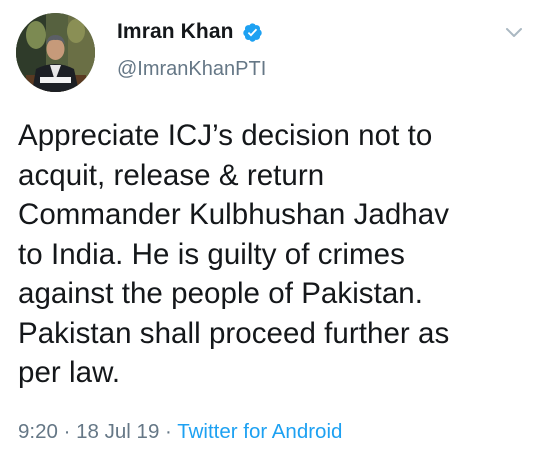  Describe the element at coordinates (191, 69) in the screenshot. I see `user-handle: @ImranKhanPTI` at that location.